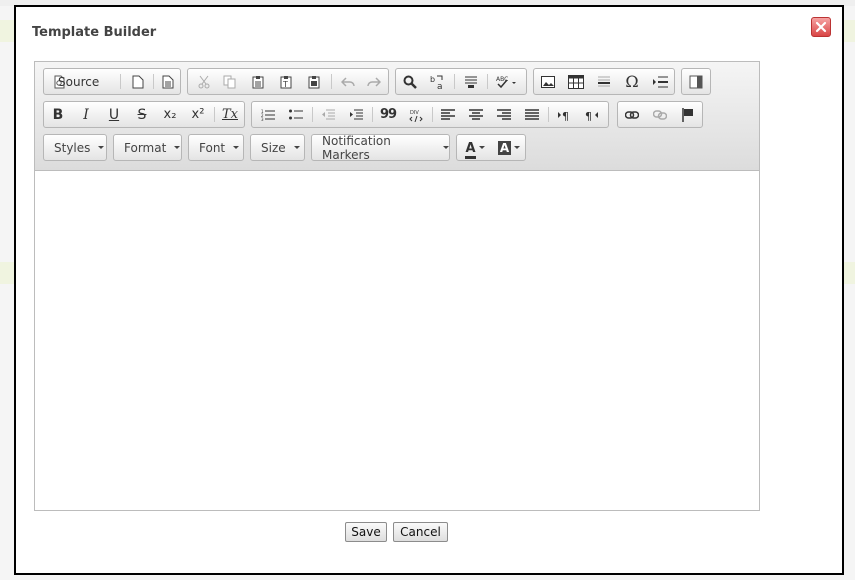  I want to click on subscript-button: x₂, so click(170, 114).